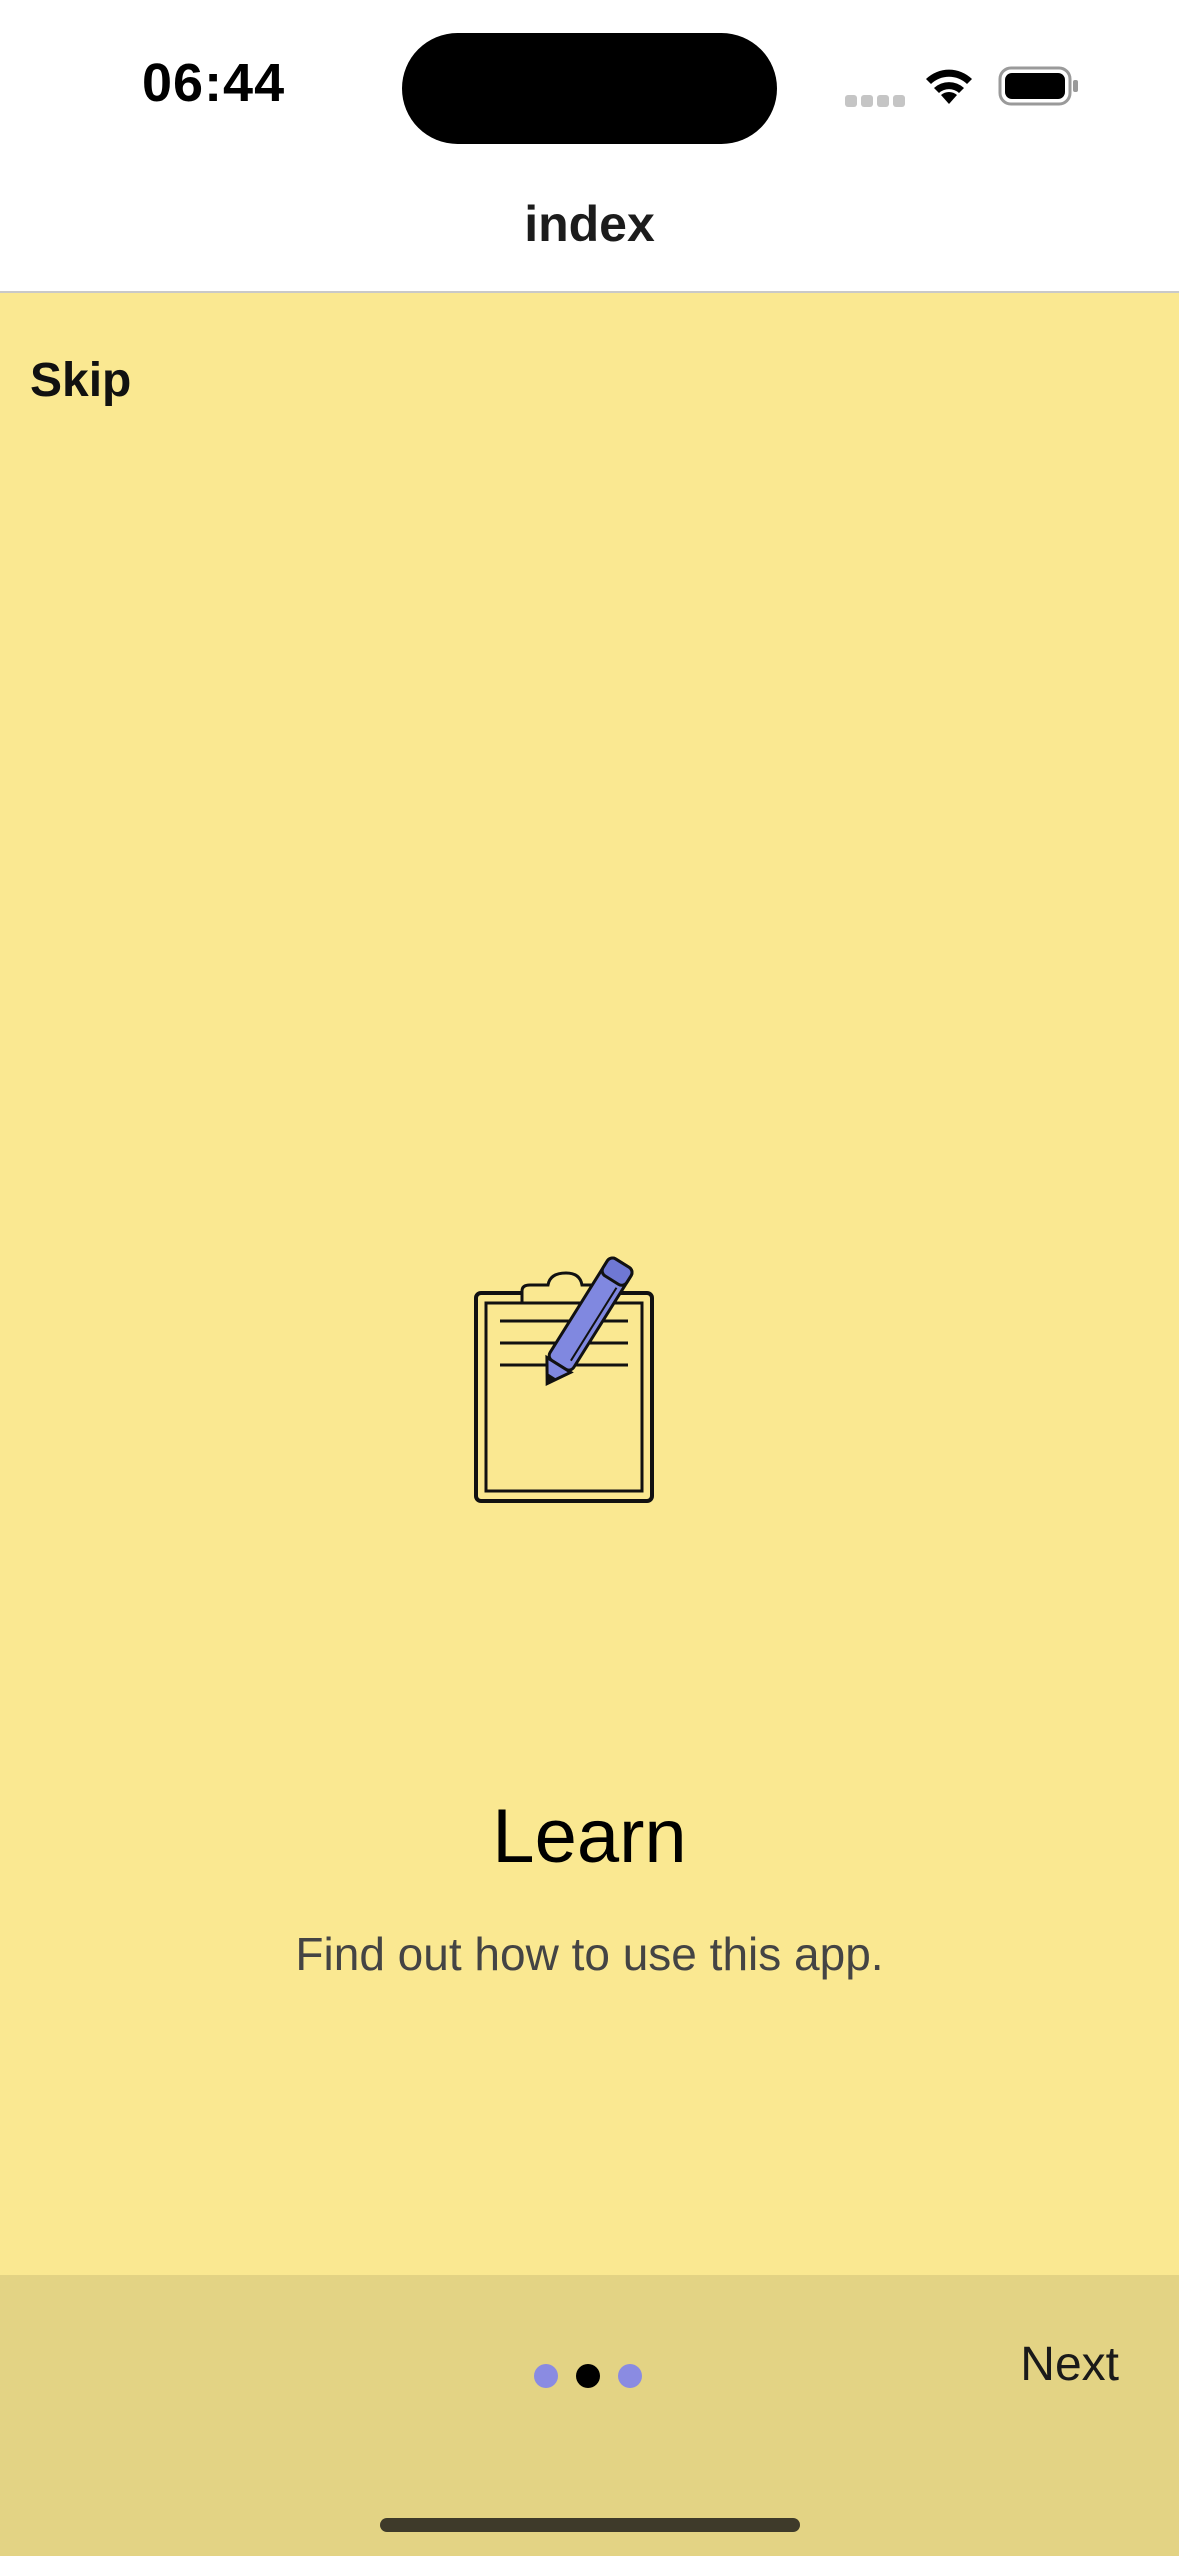 The width and height of the screenshot is (1179, 2556). Describe the element at coordinates (214, 83) in the screenshot. I see `status-time: 06:44` at that location.